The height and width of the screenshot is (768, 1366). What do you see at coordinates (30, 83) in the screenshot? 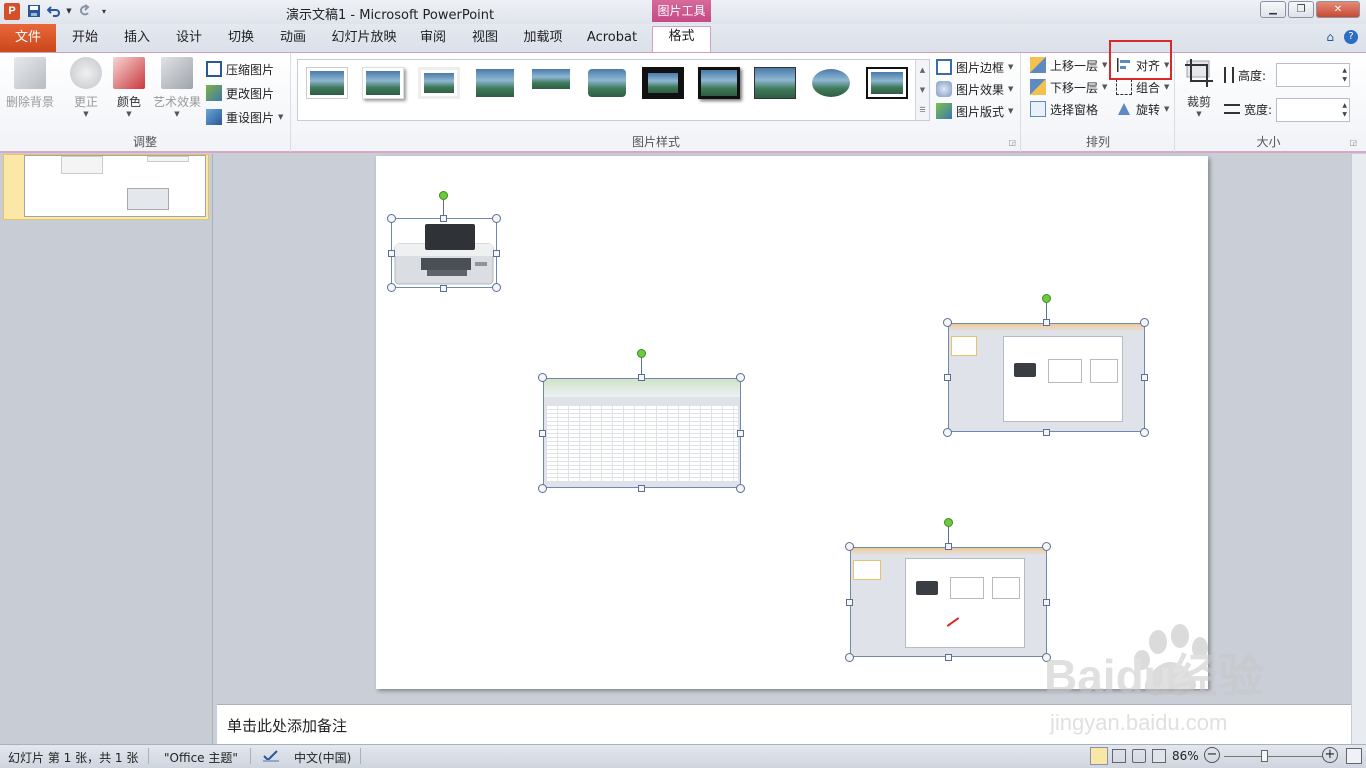
I see `remove-background-button: 删除背景` at bounding box center [30, 83].